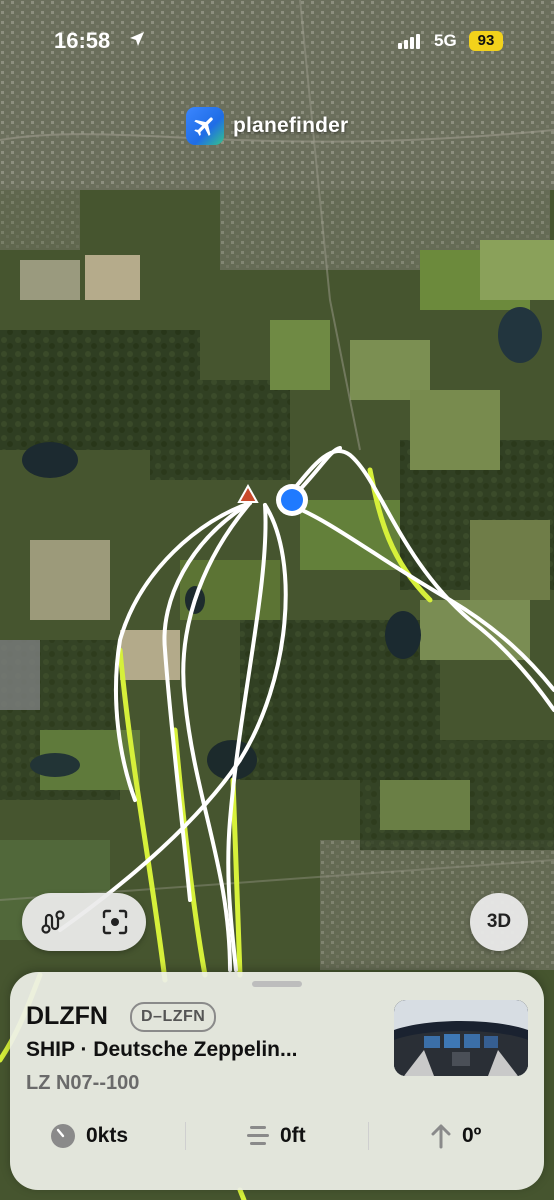  What do you see at coordinates (486, 41) in the screenshot?
I see `battery-indicator: 93` at bounding box center [486, 41].